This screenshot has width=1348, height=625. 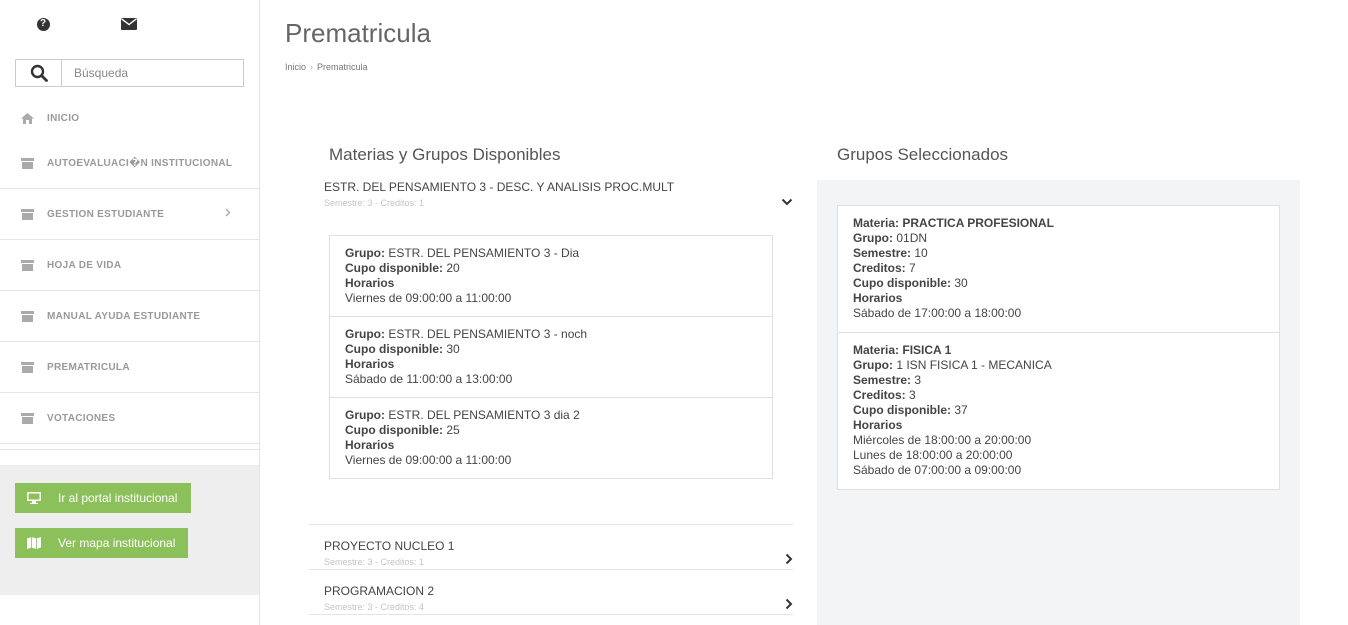 I want to click on help-icon: ?, so click(x=43, y=24).